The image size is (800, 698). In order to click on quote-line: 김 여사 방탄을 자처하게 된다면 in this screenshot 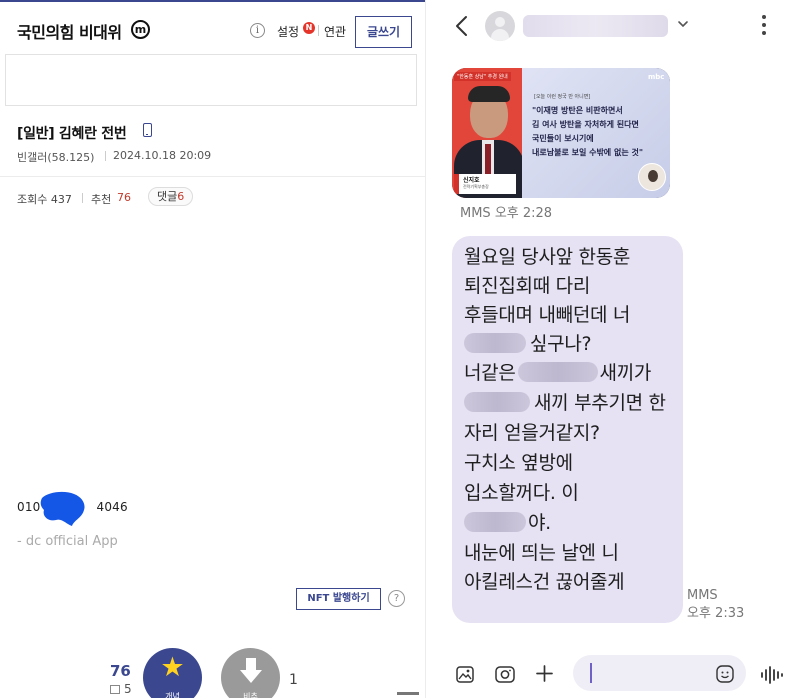, I will do `click(585, 124)`.